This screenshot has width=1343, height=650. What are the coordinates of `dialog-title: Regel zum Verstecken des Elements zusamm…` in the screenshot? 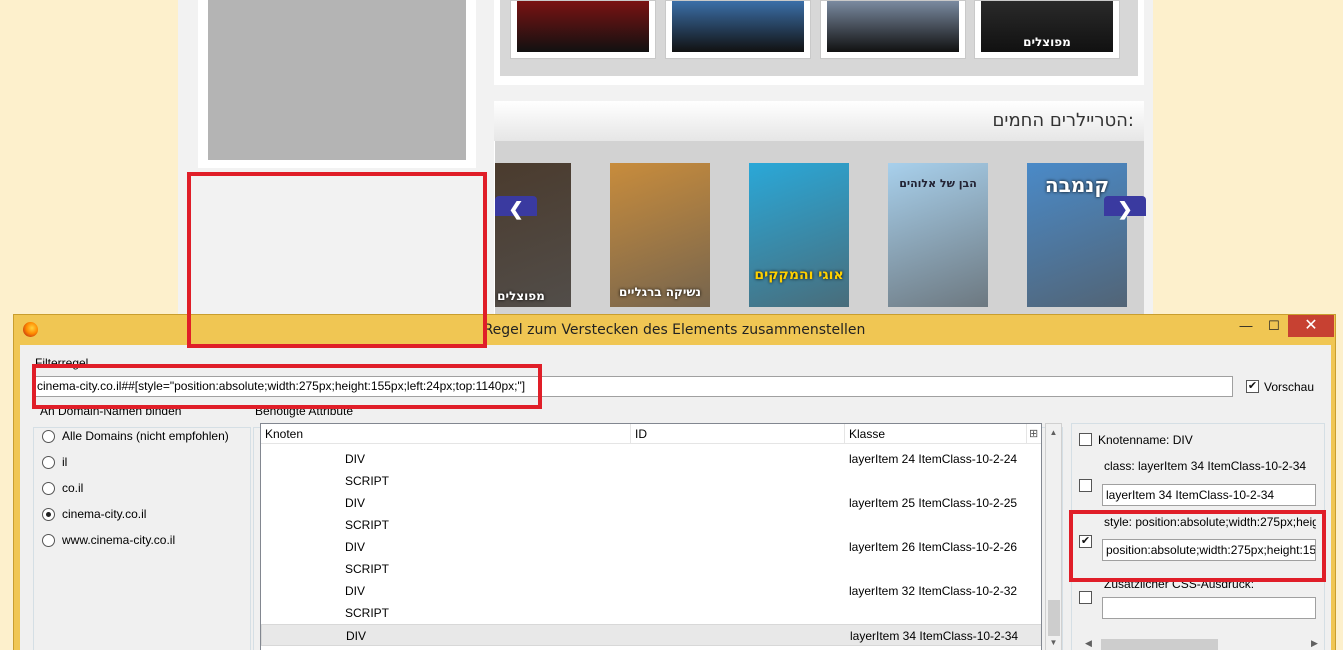 It's located at (674, 330).